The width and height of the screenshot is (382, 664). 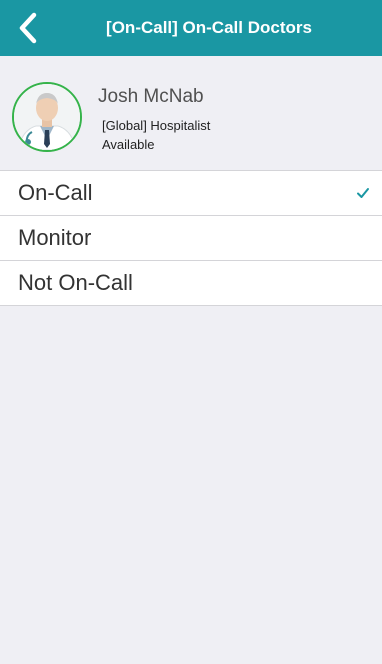 I want to click on back-button, so click(x=28, y=28).